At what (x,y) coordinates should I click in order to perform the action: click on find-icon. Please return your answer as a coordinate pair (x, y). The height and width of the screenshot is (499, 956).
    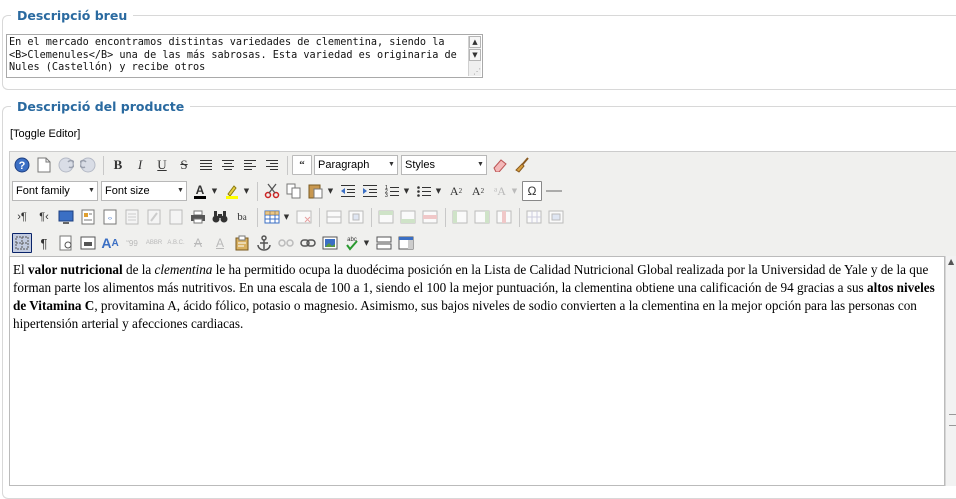
    Looking at the image, I should click on (220, 217).